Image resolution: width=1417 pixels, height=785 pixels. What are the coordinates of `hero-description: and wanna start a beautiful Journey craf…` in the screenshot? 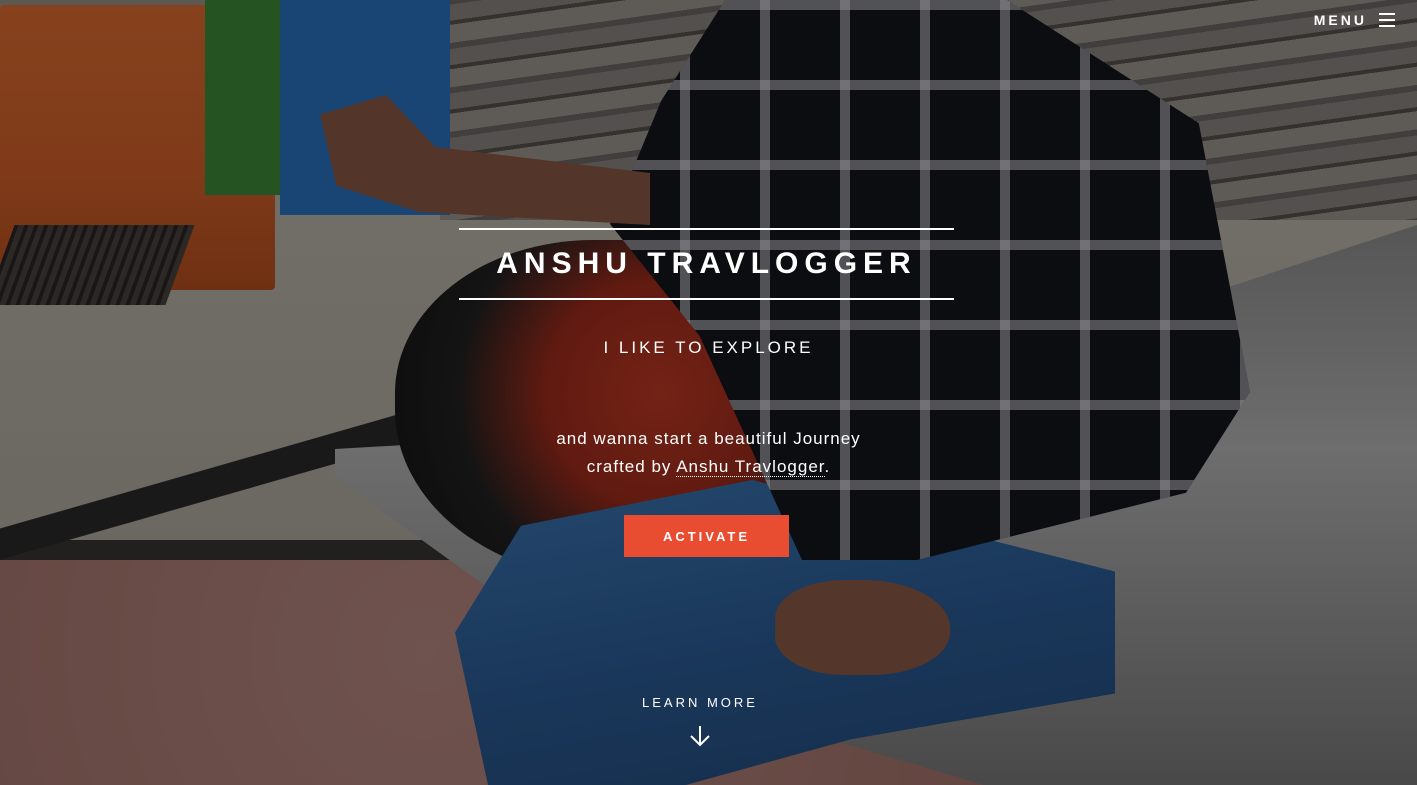 It's located at (708, 453).